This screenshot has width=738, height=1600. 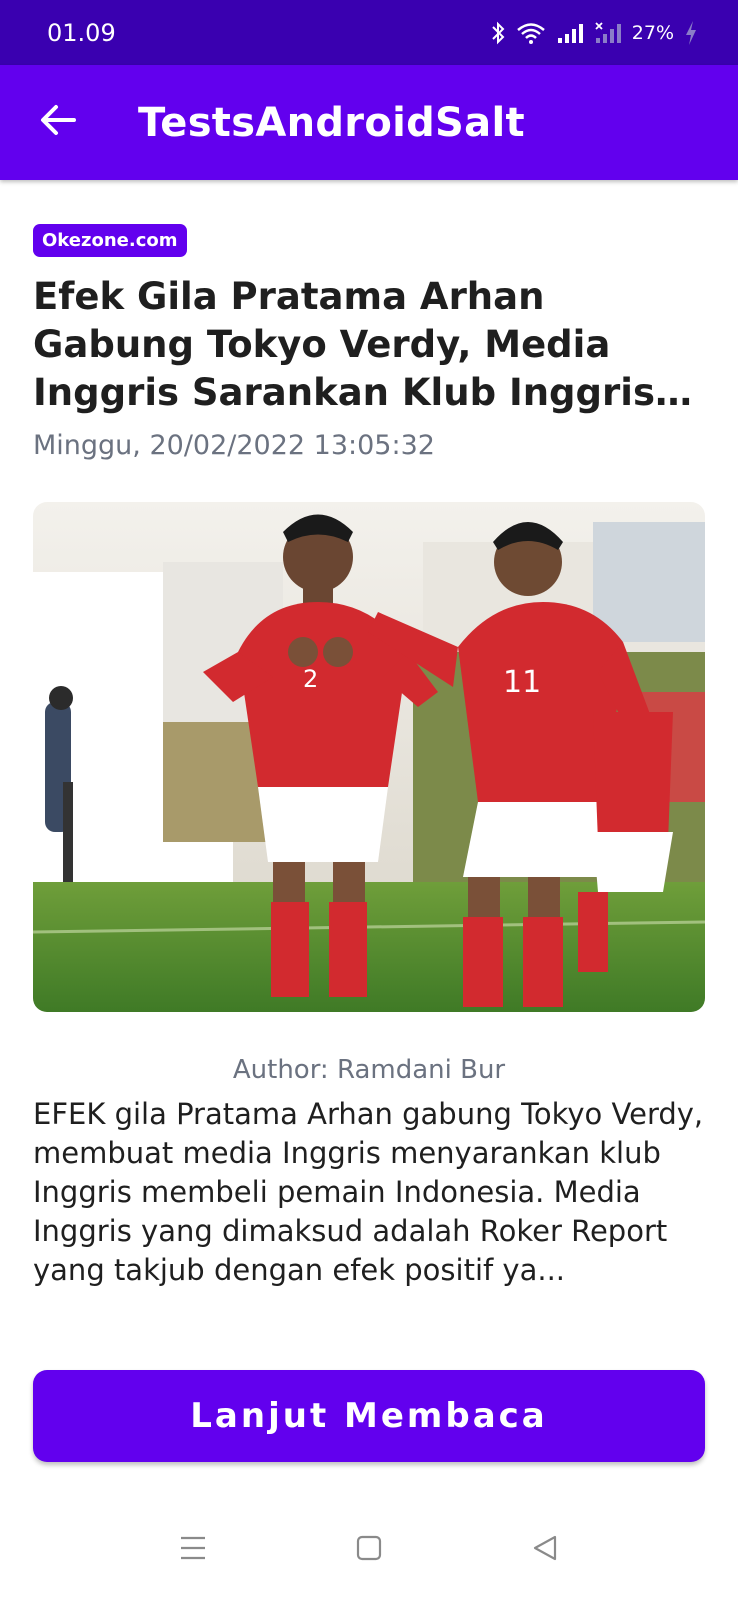 I want to click on app-bar: TestsAndroidSalt, so click(x=369, y=122).